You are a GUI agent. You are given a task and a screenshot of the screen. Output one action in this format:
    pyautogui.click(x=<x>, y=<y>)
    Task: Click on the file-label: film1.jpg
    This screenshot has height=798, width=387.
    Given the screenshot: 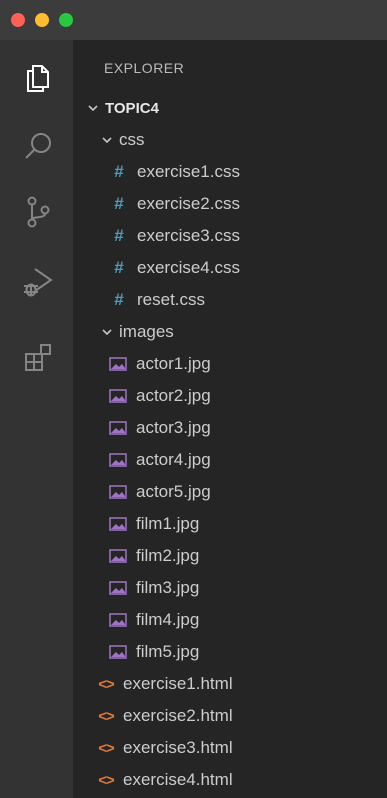 What is the action you would take?
    pyautogui.click(x=168, y=523)
    